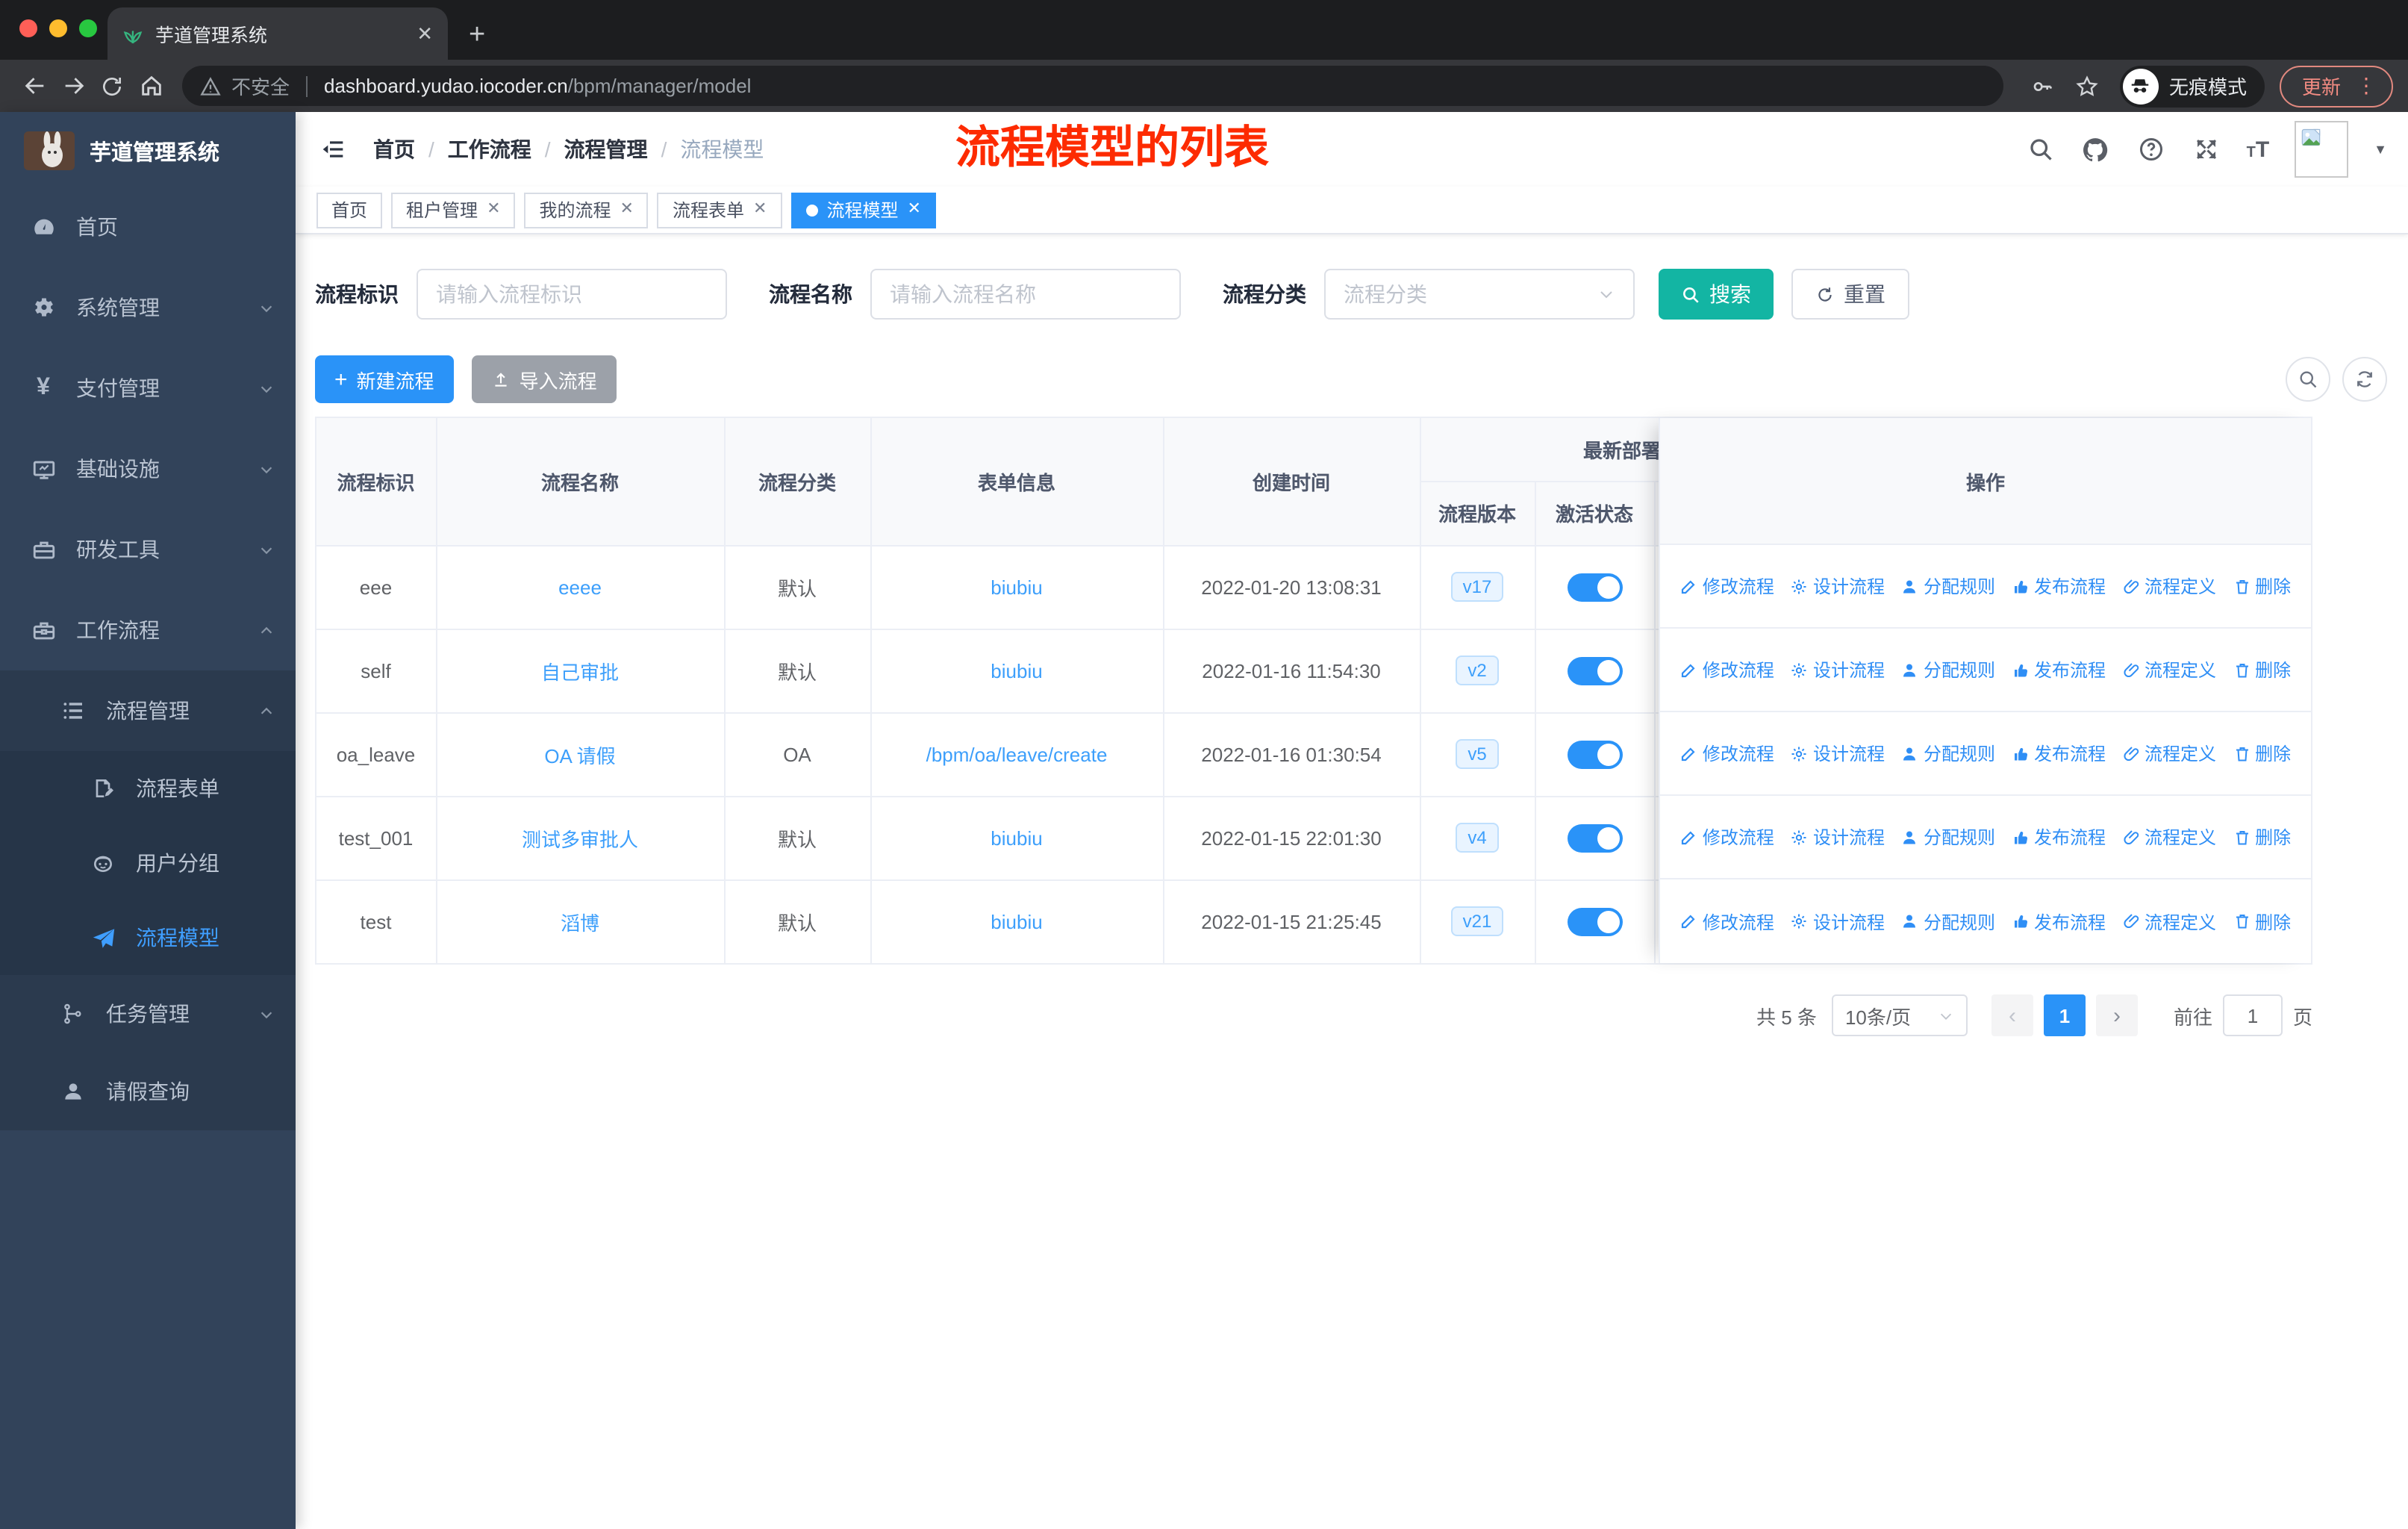 The height and width of the screenshot is (1529, 2408). What do you see at coordinates (606, 149) in the screenshot?
I see `breadcrumb-process-mgmt: 流程管理` at bounding box center [606, 149].